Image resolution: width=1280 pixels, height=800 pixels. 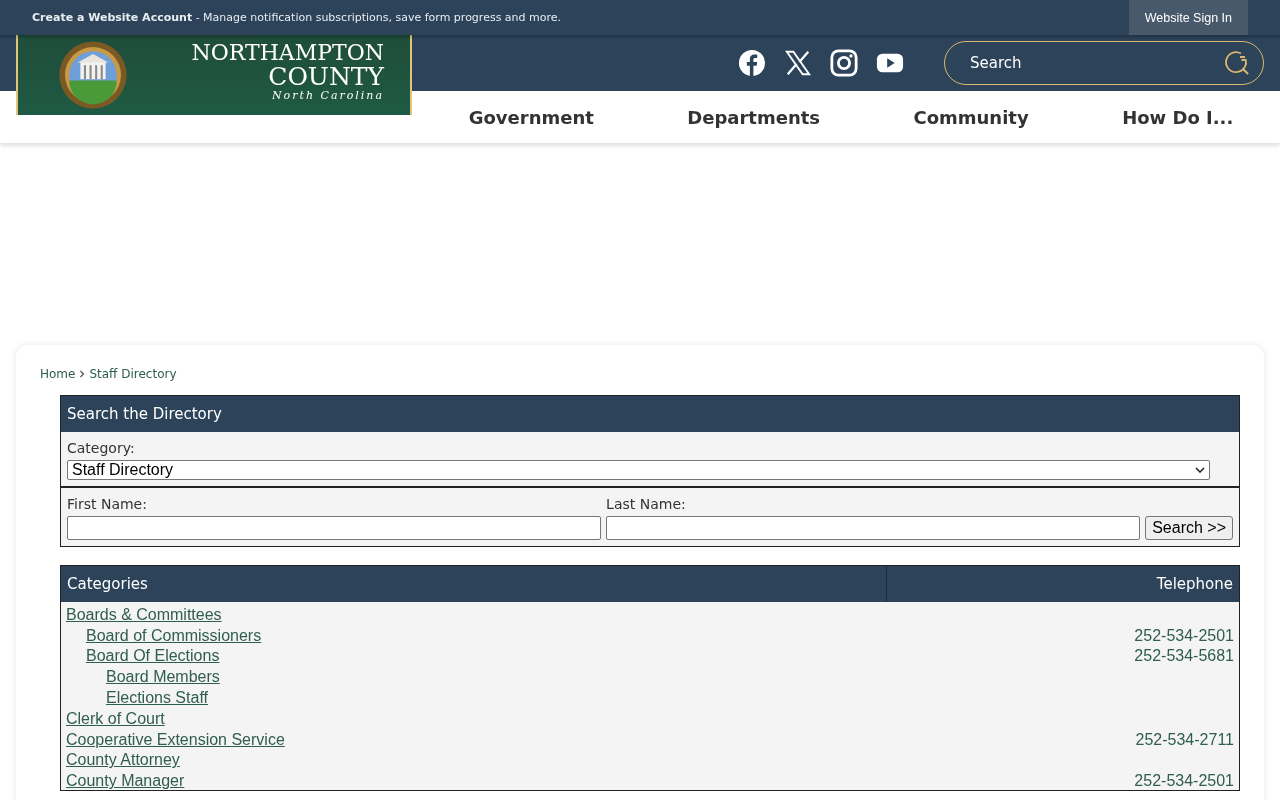 What do you see at coordinates (153, 656) in the screenshot?
I see `category-link: Board Of Elections` at bounding box center [153, 656].